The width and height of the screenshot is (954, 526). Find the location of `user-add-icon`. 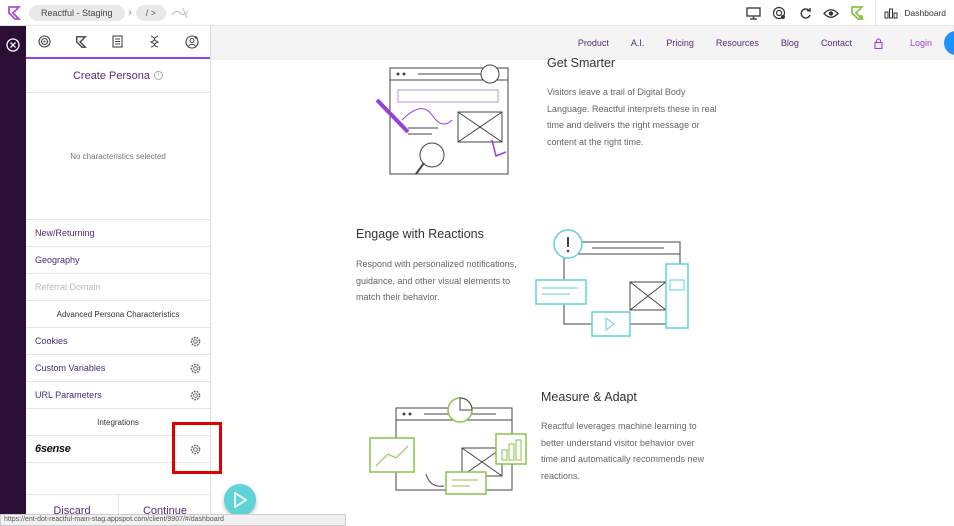

user-add-icon is located at coordinates (192, 41).